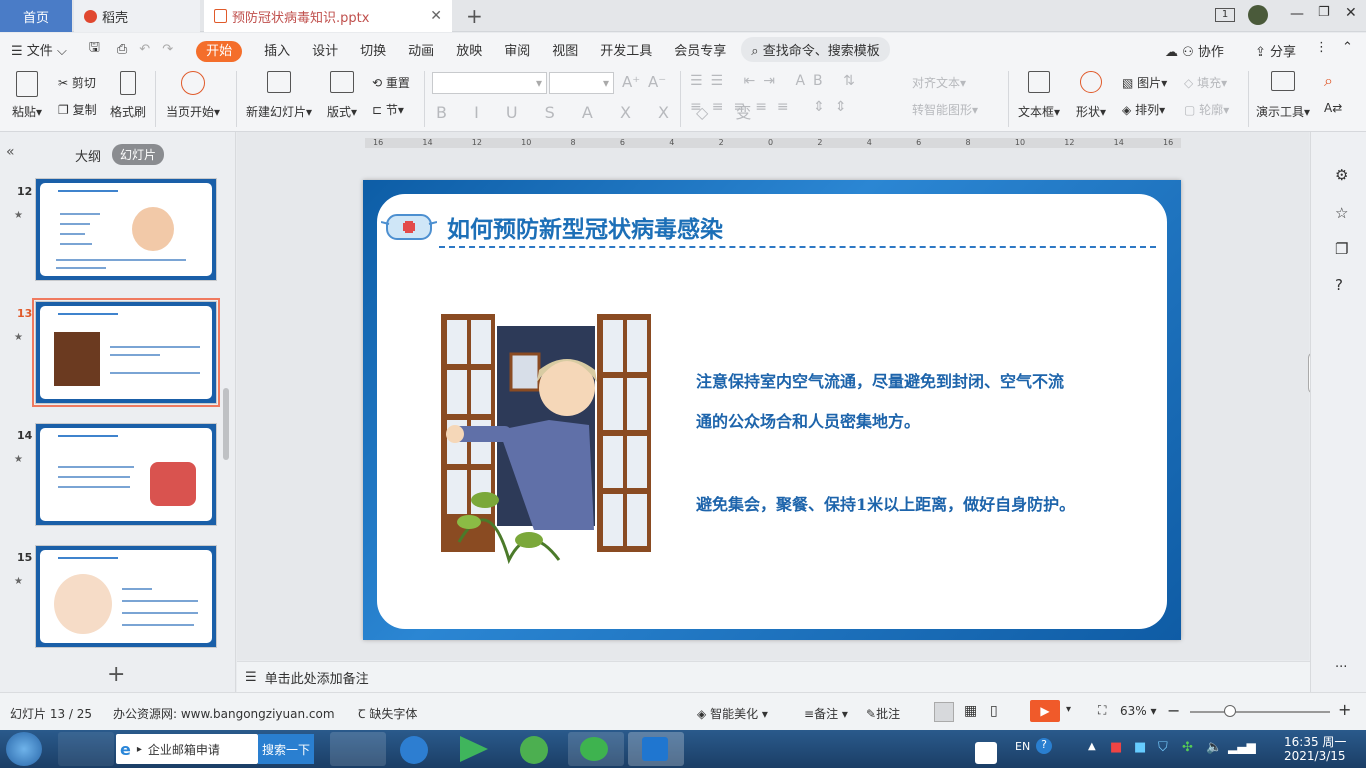 The width and height of the screenshot is (1366, 768). I want to click on align-icons: ≡≡≡≡≡ ⇕⇕, so click(773, 107).